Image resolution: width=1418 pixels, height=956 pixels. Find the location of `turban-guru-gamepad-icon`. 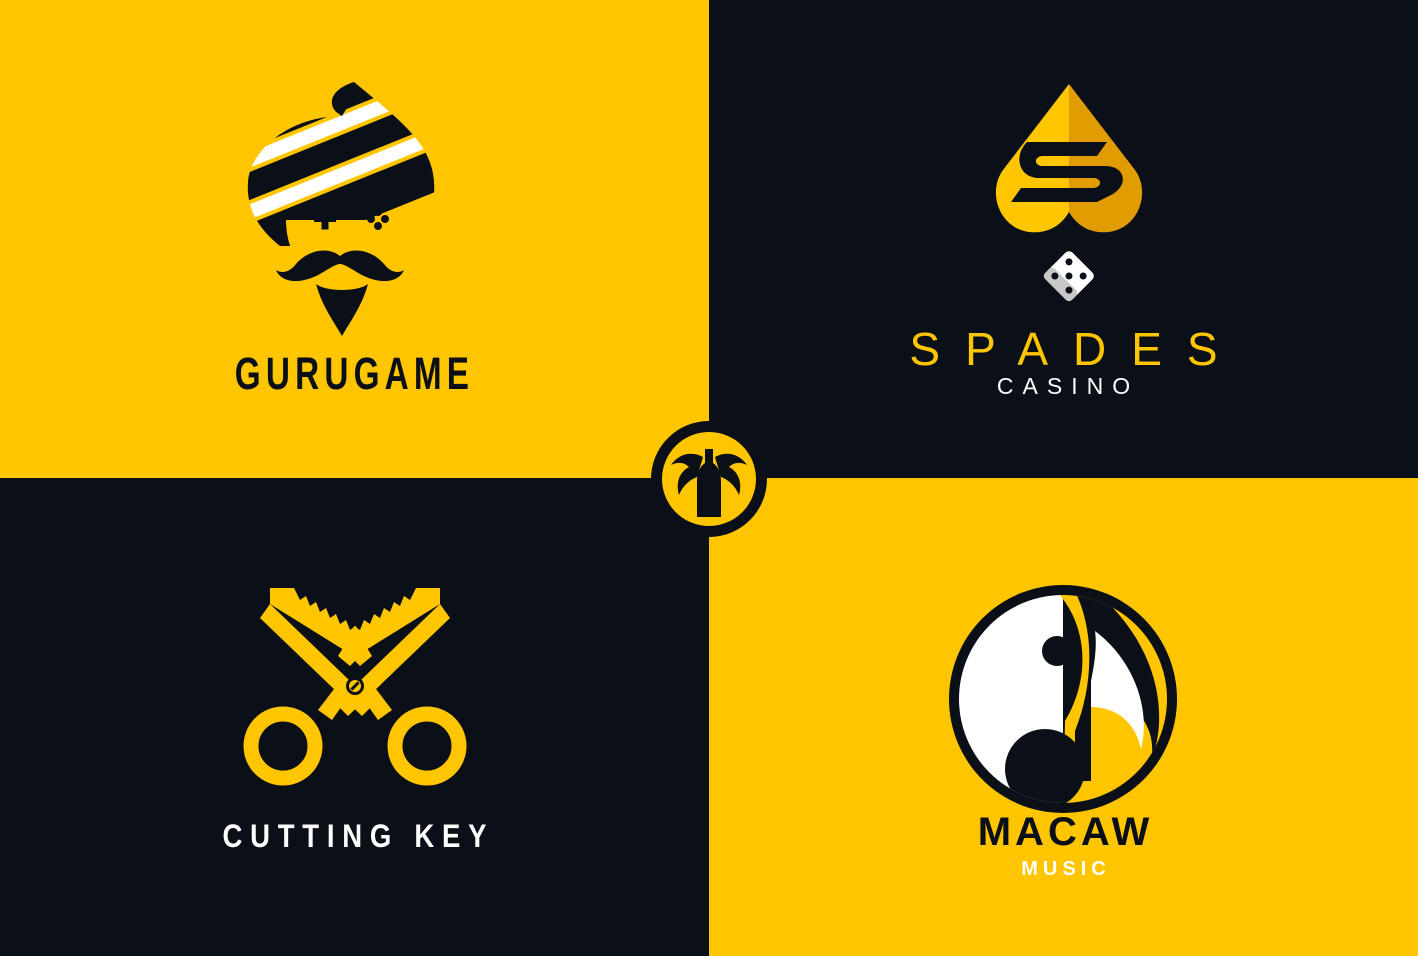

turban-guru-gamepad-icon is located at coordinates (341, 209).